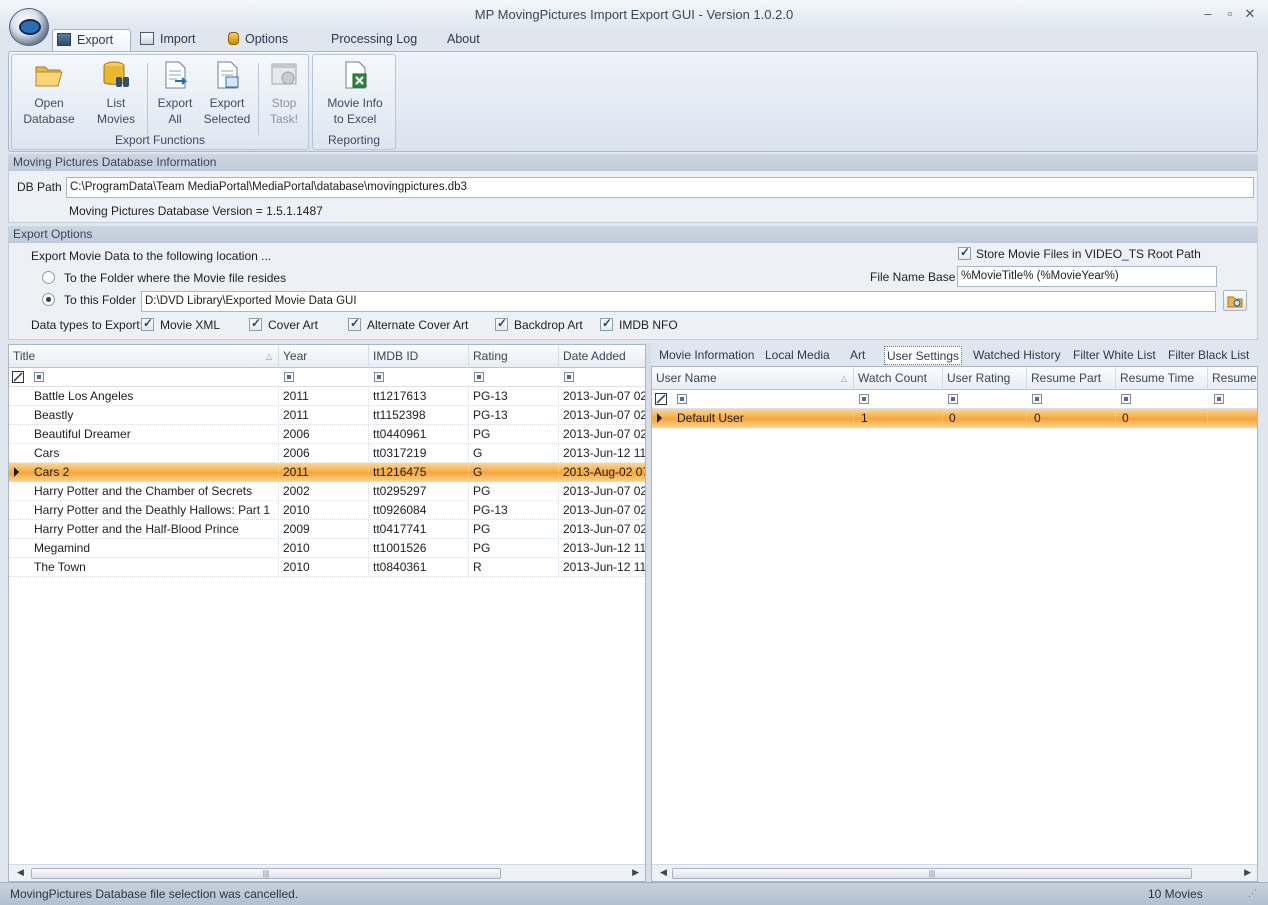 The height and width of the screenshot is (905, 1268). What do you see at coordinates (548, 325) in the screenshot?
I see `backdrop-art-label: Backdrop Art` at bounding box center [548, 325].